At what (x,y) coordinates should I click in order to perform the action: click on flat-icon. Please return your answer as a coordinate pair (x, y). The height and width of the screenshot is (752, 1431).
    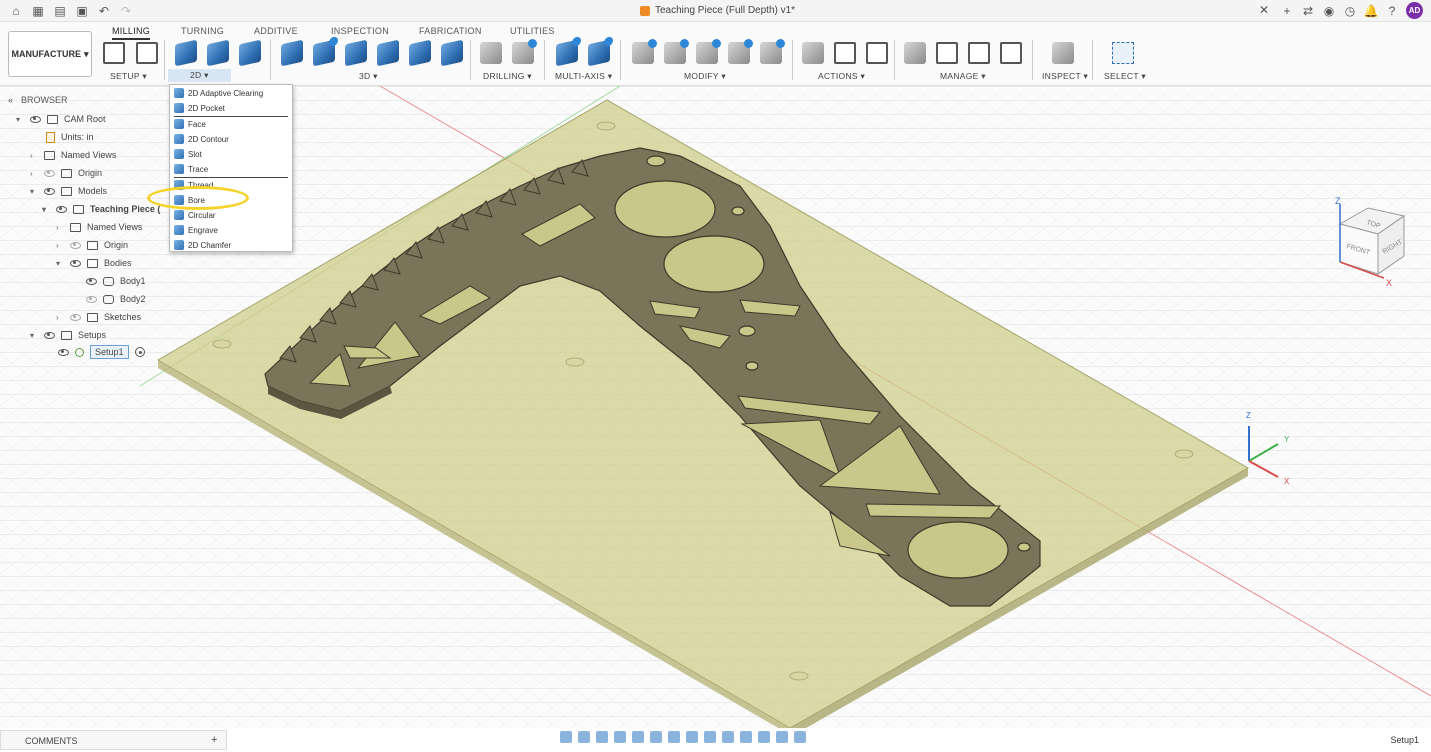
    Looking at the image, I should click on (388, 53).